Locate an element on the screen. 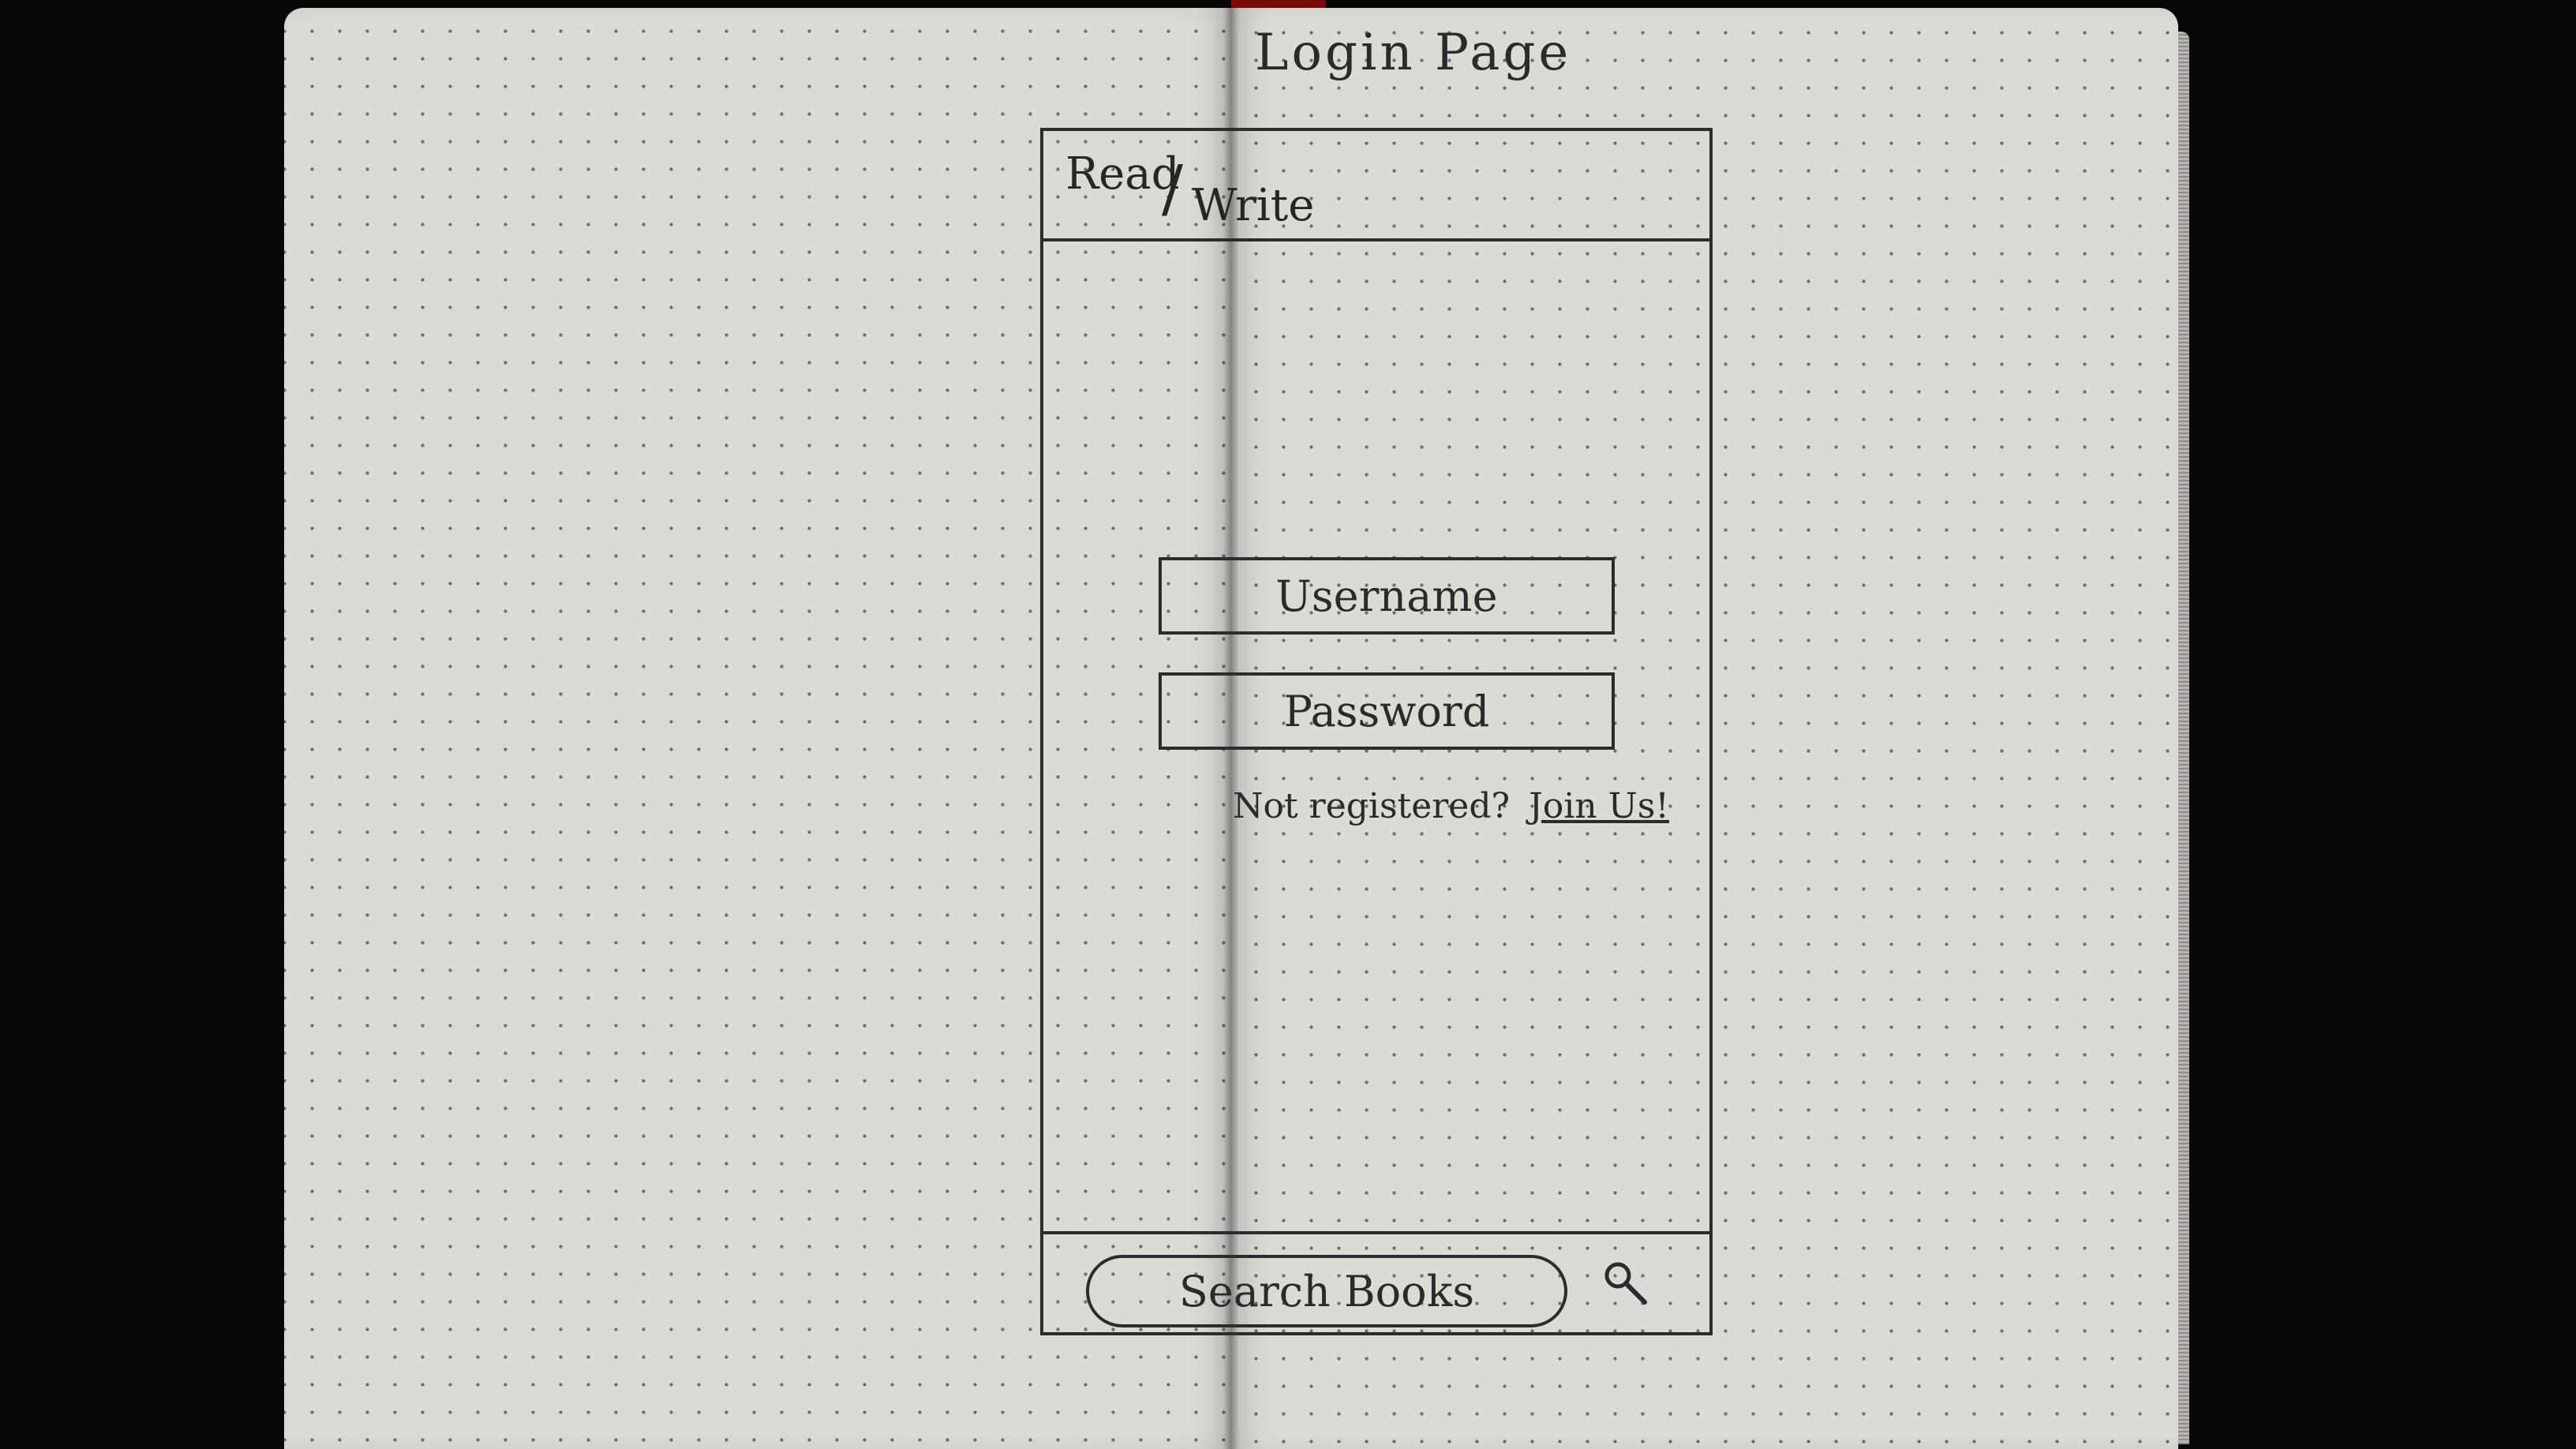 The image size is (2576, 1449). search-books-input: Search Books is located at coordinates (1326, 1291).